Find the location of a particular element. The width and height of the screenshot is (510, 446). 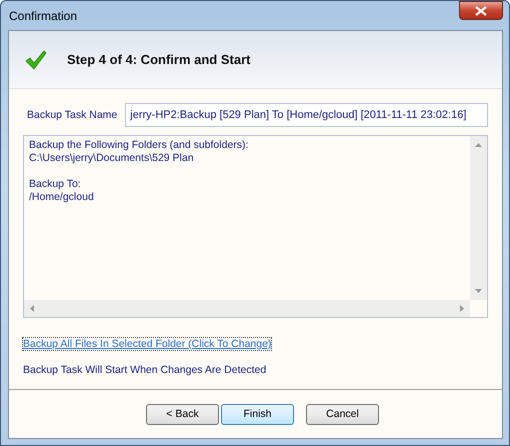

dialog-button: Finish is located at coordinates (257, 414).